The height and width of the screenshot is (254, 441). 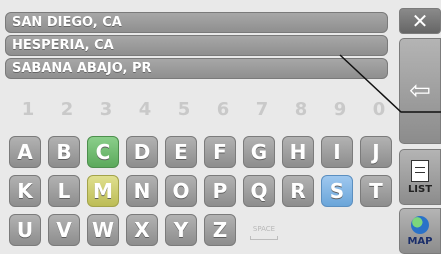 I want to click on pointer-line-path, so click(x=390, y=83).